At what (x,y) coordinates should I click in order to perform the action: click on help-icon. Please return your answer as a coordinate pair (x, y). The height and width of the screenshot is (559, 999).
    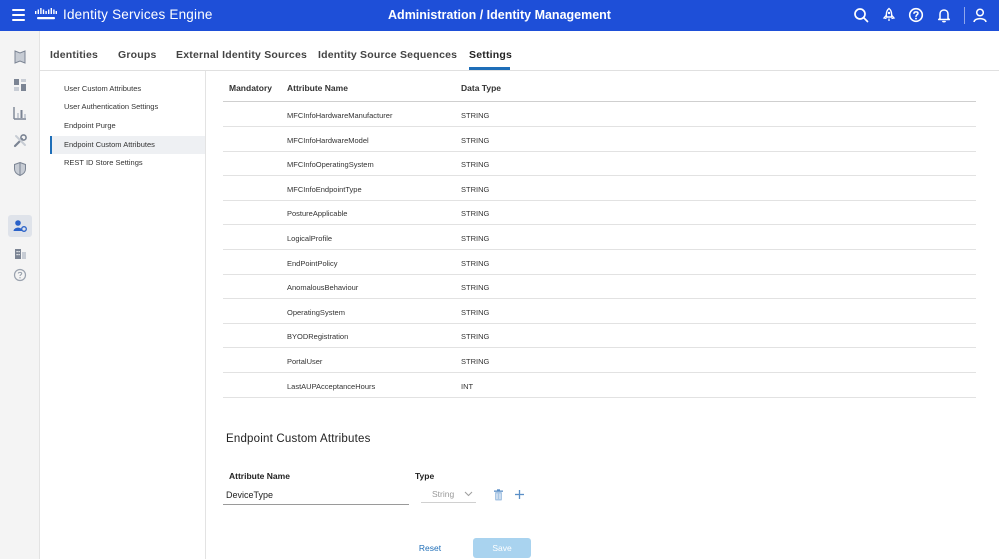
    Looking at the image, I should click on (916, 15).